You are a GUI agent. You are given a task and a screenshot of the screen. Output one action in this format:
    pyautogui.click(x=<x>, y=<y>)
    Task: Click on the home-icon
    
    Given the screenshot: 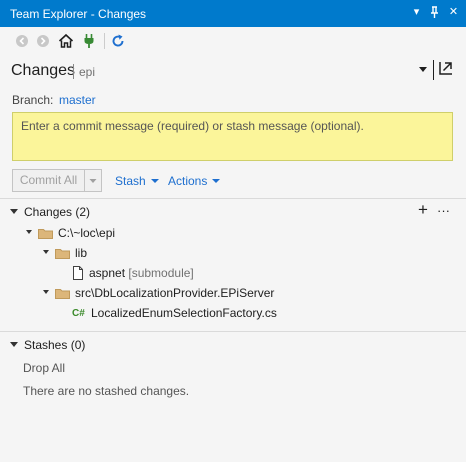 What is the action you would take?
    pyautogui.click(x=66, y=41)
    